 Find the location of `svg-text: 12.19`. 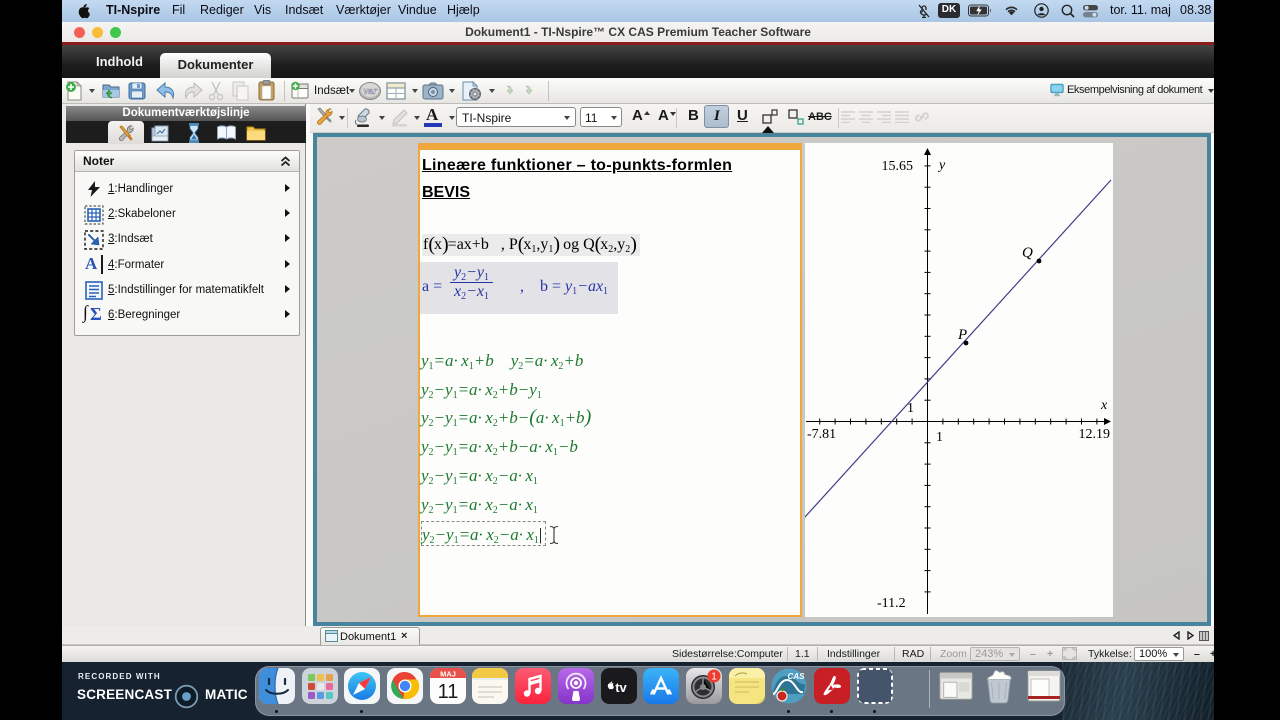

svg-text: 12.19 is located at coordinates (1095, 434).